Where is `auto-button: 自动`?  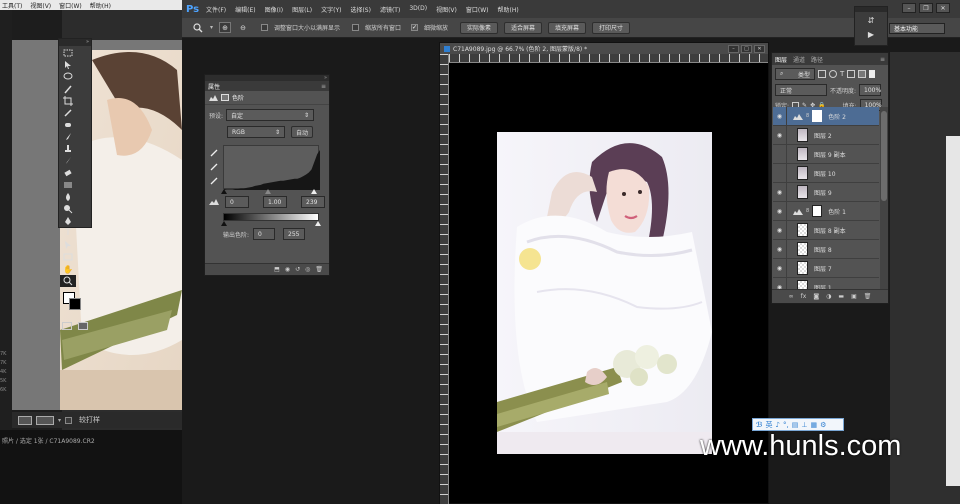
auto-button: 自动 is located at coordinates (302, 132).